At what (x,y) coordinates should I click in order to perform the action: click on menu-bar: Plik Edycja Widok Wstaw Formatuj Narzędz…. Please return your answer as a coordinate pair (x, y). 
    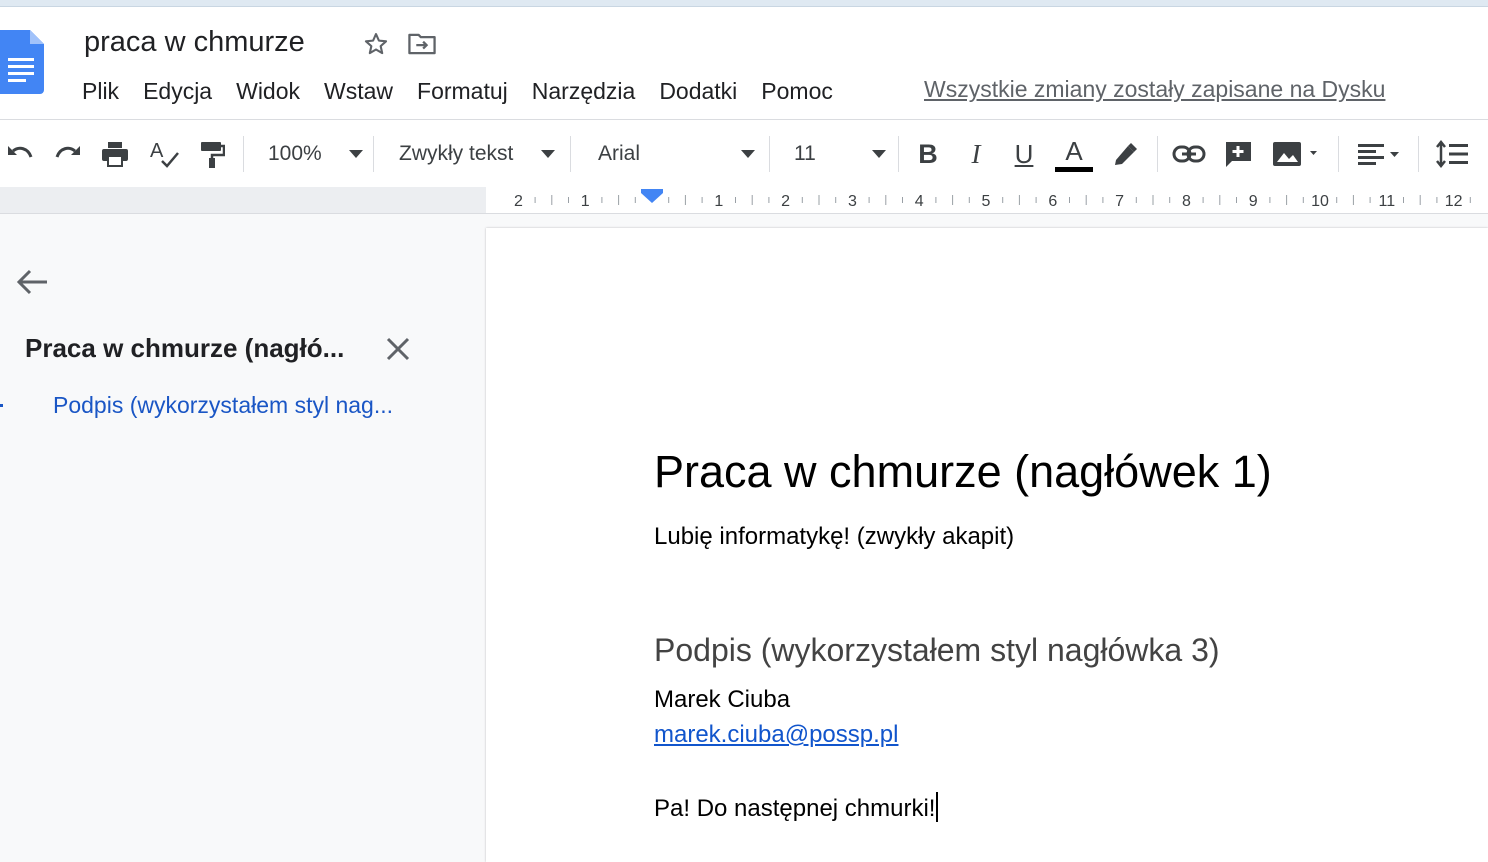
    Looking at the image, I should click on (457, 91).